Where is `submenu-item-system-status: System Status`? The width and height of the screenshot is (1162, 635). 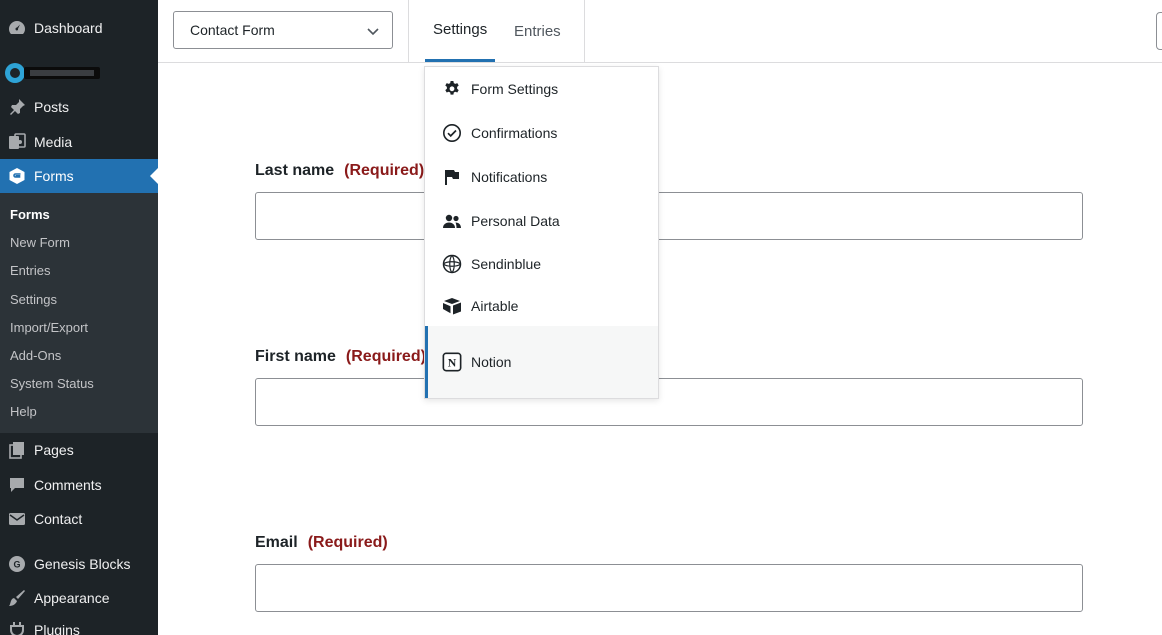
submenu-item-system-status: System Status is located at coordinates (52, 383).